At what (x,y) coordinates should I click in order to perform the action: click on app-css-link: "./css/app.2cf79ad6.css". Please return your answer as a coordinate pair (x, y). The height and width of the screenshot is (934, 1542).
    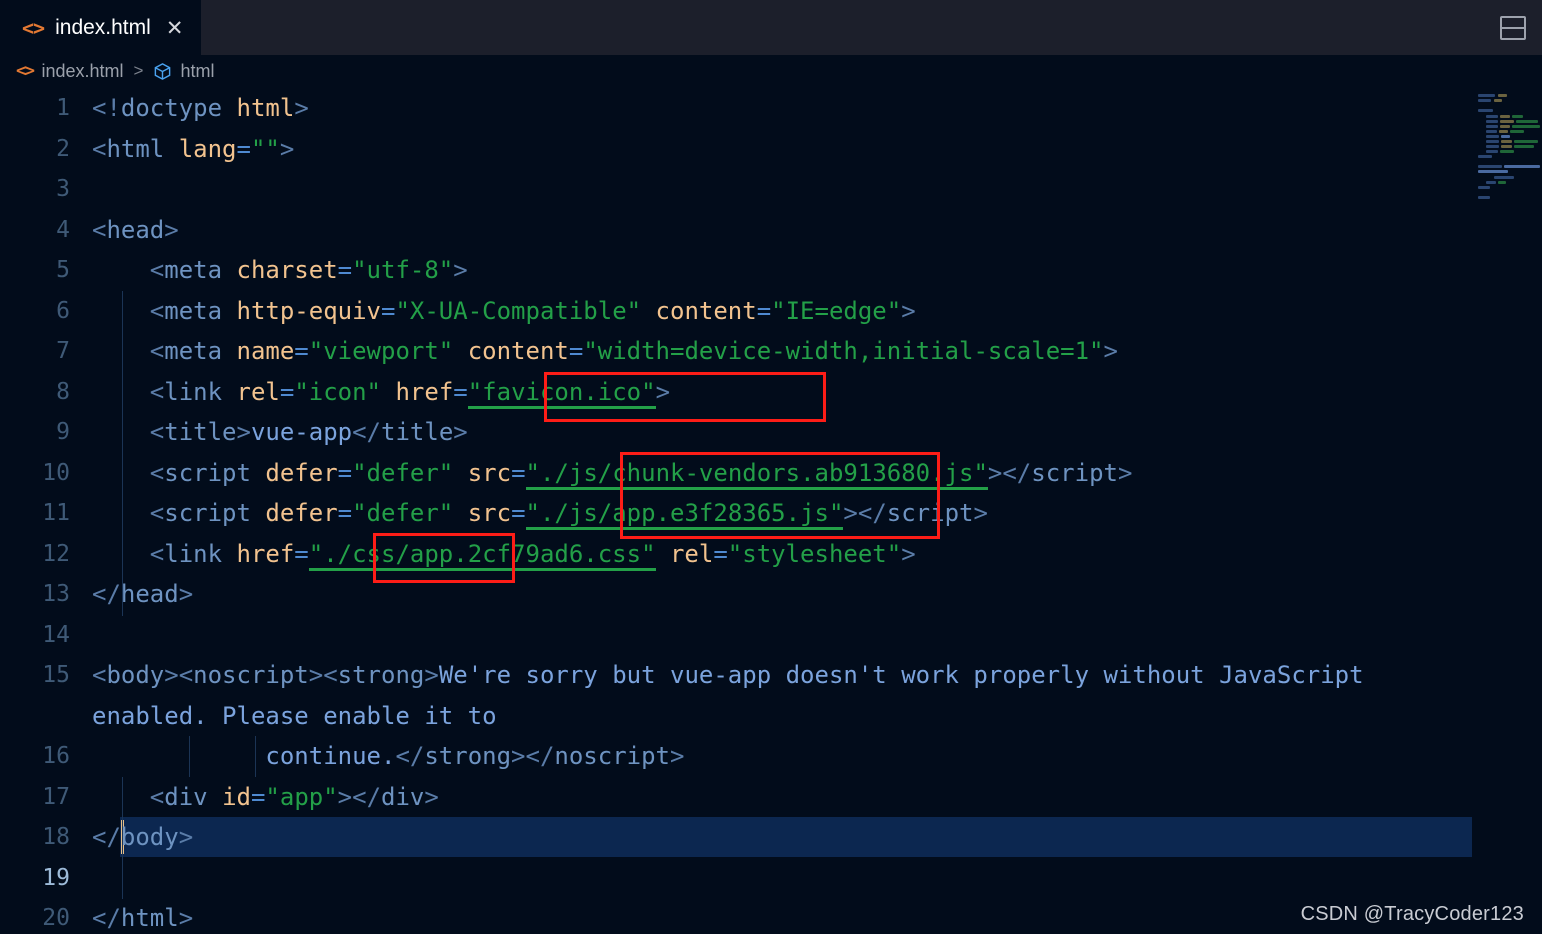
    Looking at the image, I should click on (482, 555).